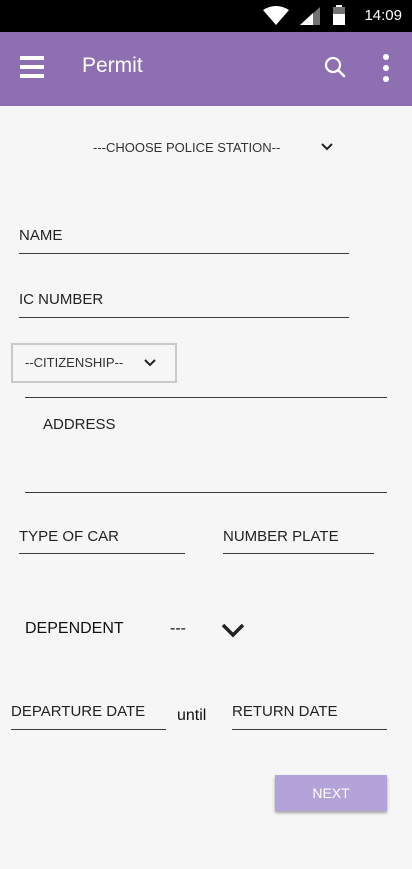 This screenshot has width=412, height=869. I want to click on address-field: ADDRESS, so click(206, 445).